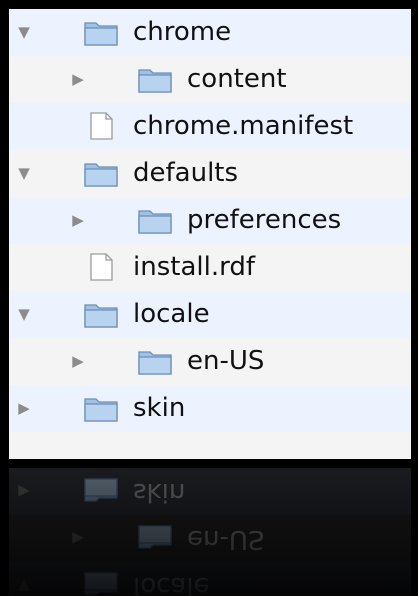 The width and height of the screenshot is (418, 596). I want to click on tree-row-locale: ▼ locale, so click(210, 314).